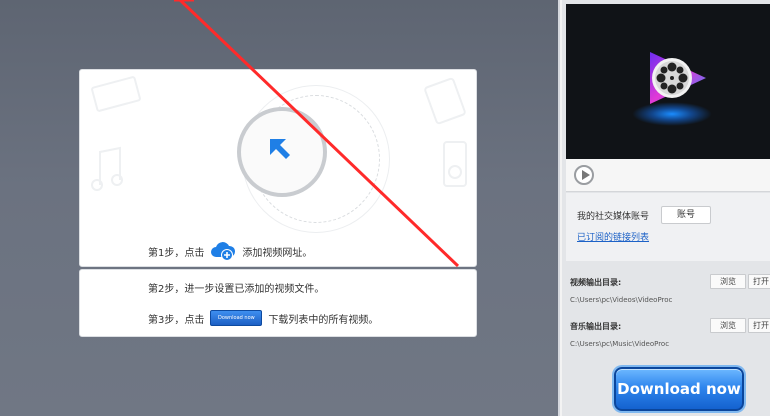 The height and width of the screenshot is (416, 770). What do you see at coordinates (116, 94) in the screenshot?
I see `film-strip-decoration-icon` at bounding box center [116, 94].